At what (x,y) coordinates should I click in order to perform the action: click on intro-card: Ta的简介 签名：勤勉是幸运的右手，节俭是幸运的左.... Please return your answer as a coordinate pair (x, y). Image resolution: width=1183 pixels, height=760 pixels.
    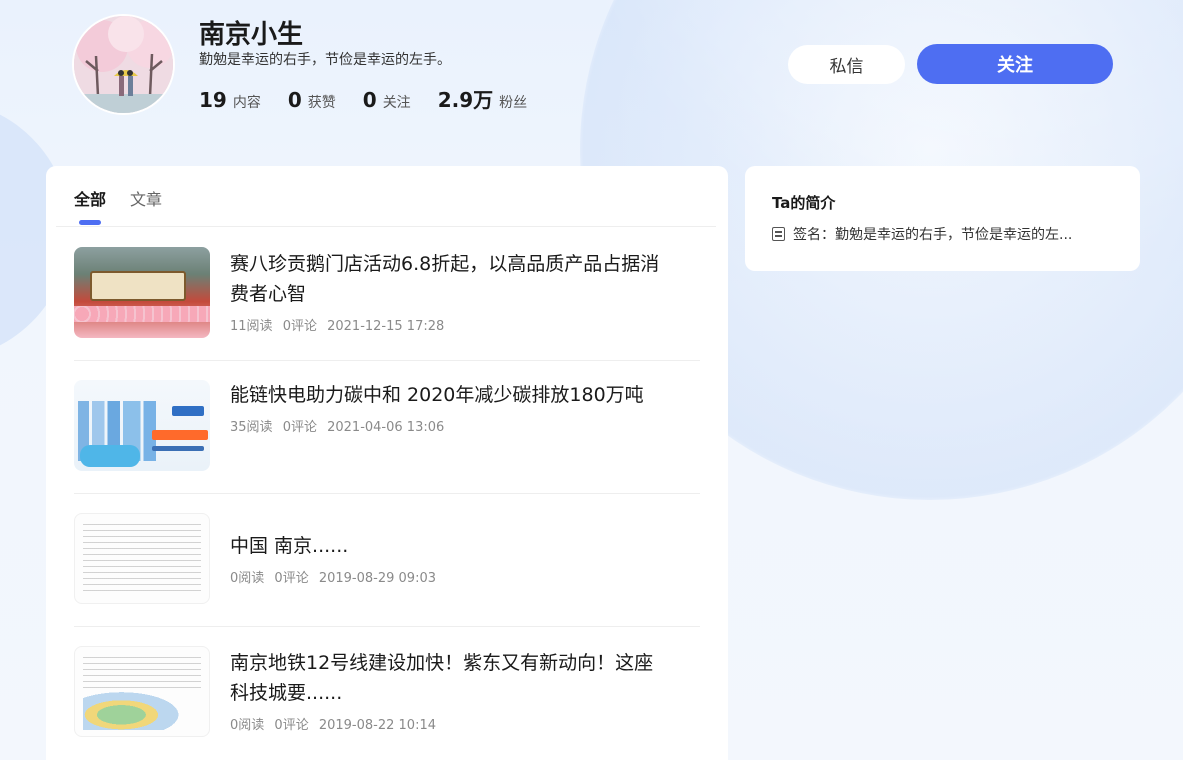
    Looking at the image, I should click on (942, 218).